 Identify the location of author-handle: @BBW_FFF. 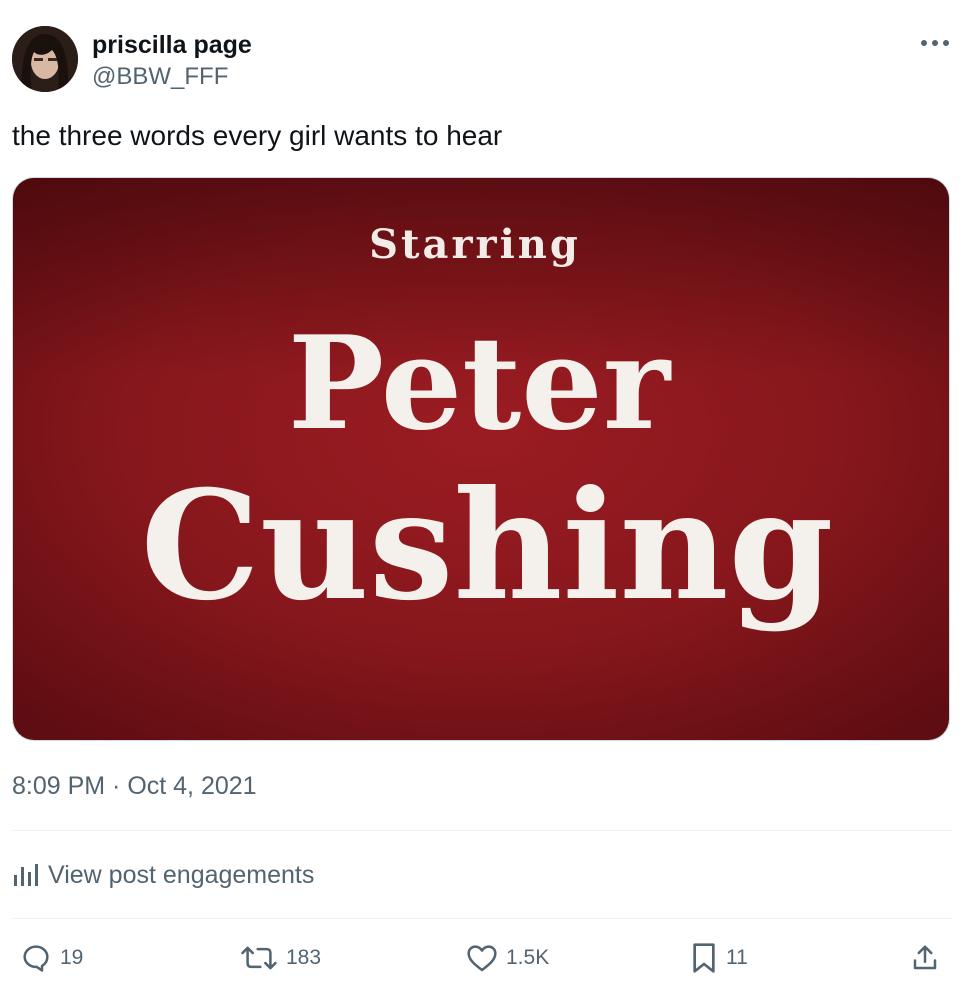
(160, 77).